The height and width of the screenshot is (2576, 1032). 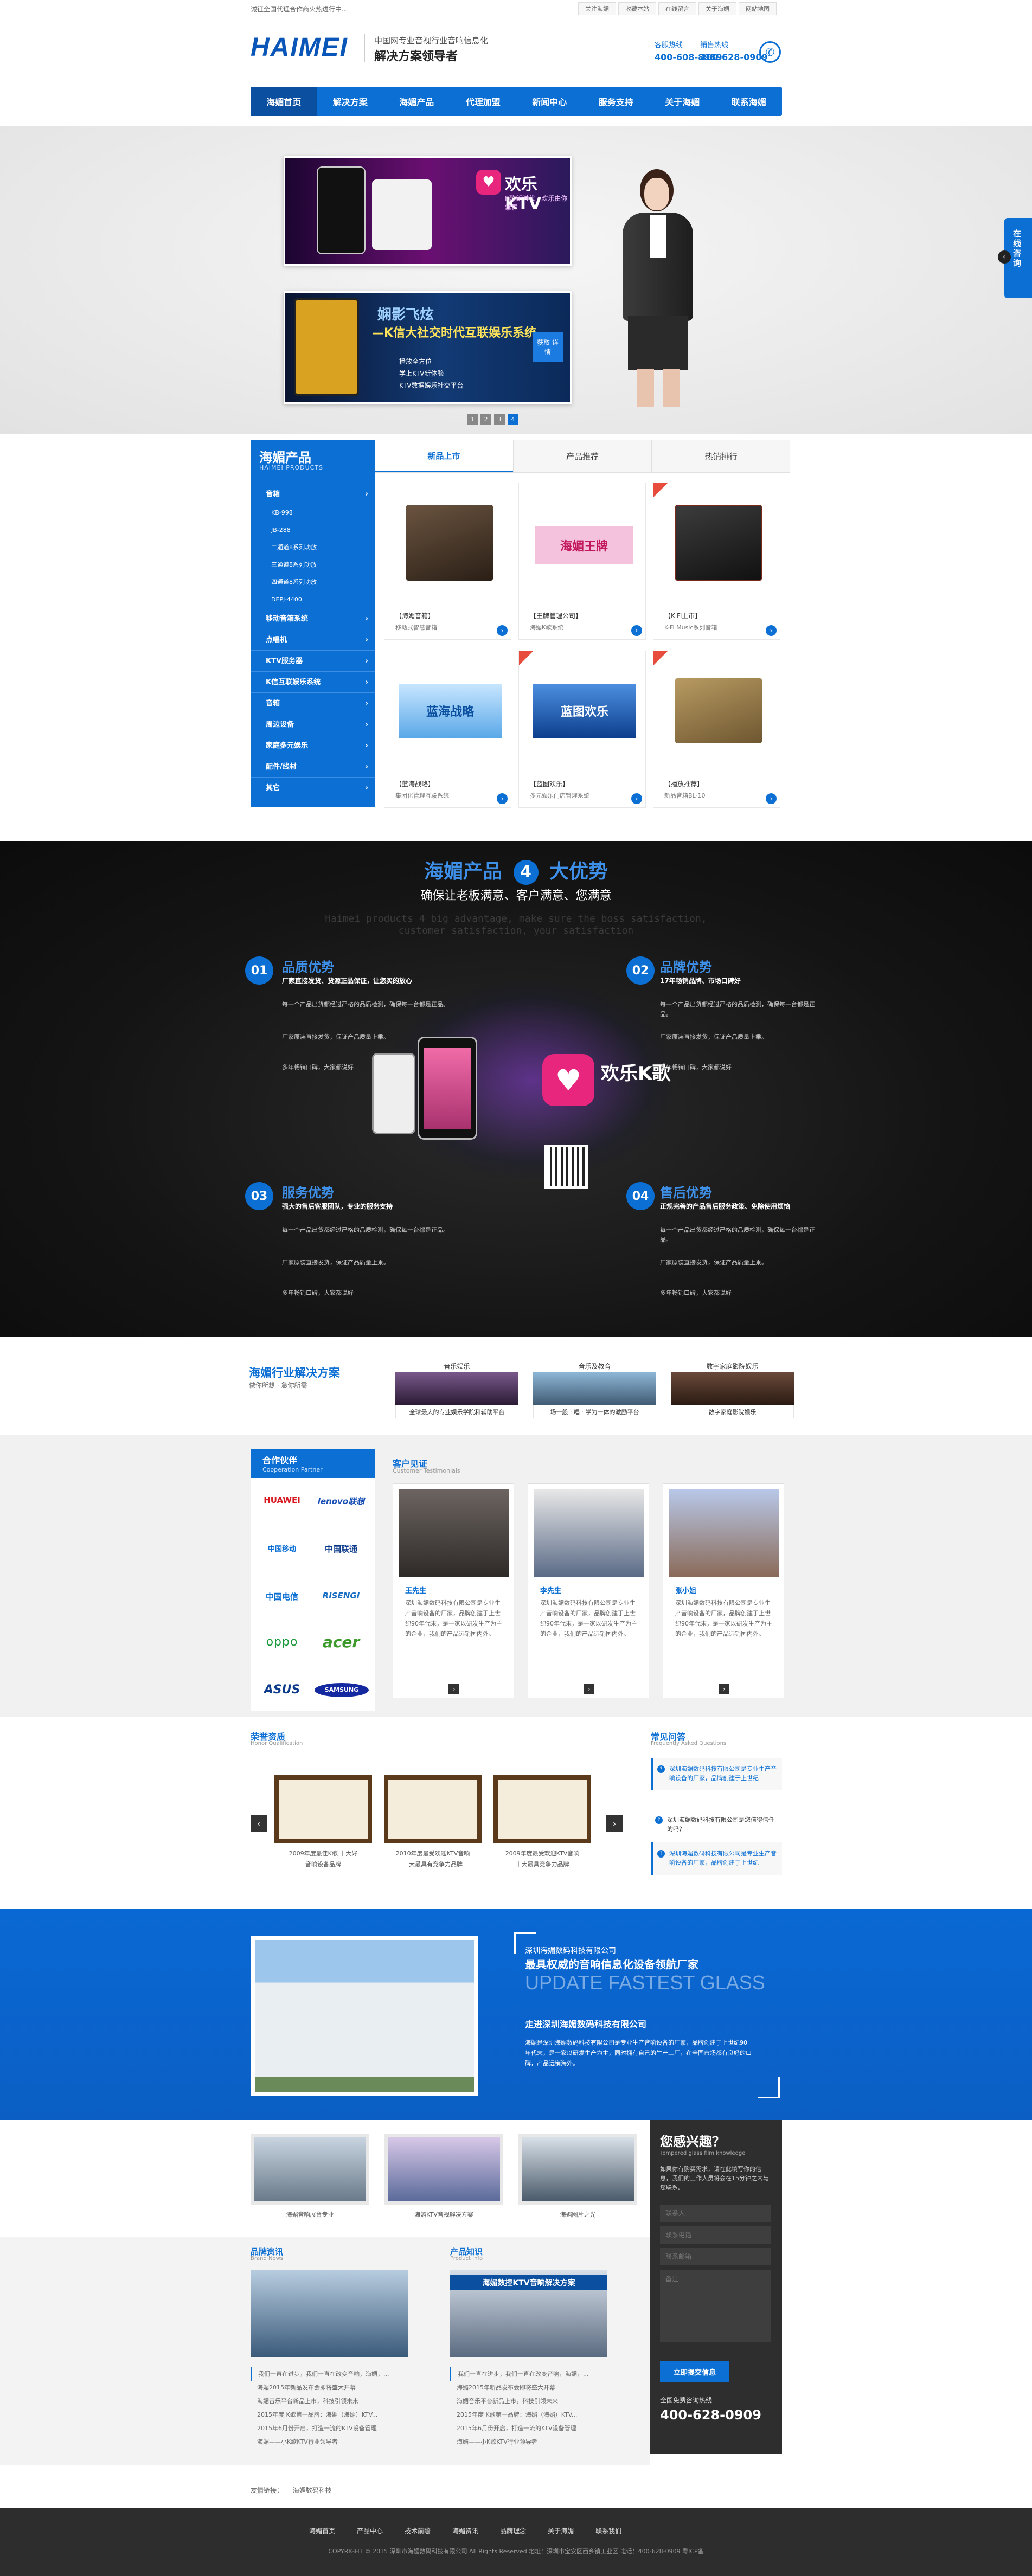 What do you see at coordinates (577, 2176) in the screenshot?
I see `gallery-item: 海媚图片之光` at bounding box center [577, 2176].